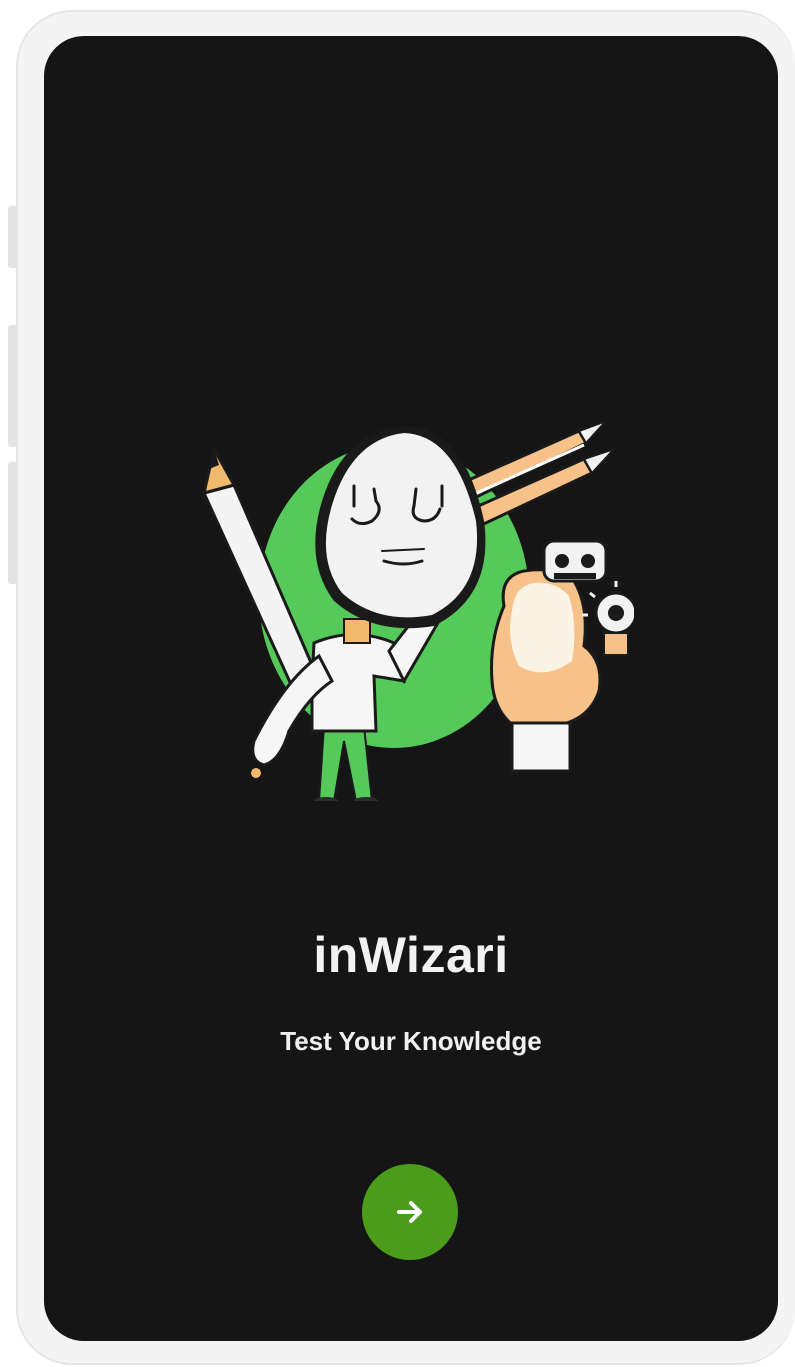 The width and height of the screenshot is (795, 1367). What do you see at coordinates (546, 670) in the screenshot?
I see `raised-hand-icon` at bounding box center [546, 670].